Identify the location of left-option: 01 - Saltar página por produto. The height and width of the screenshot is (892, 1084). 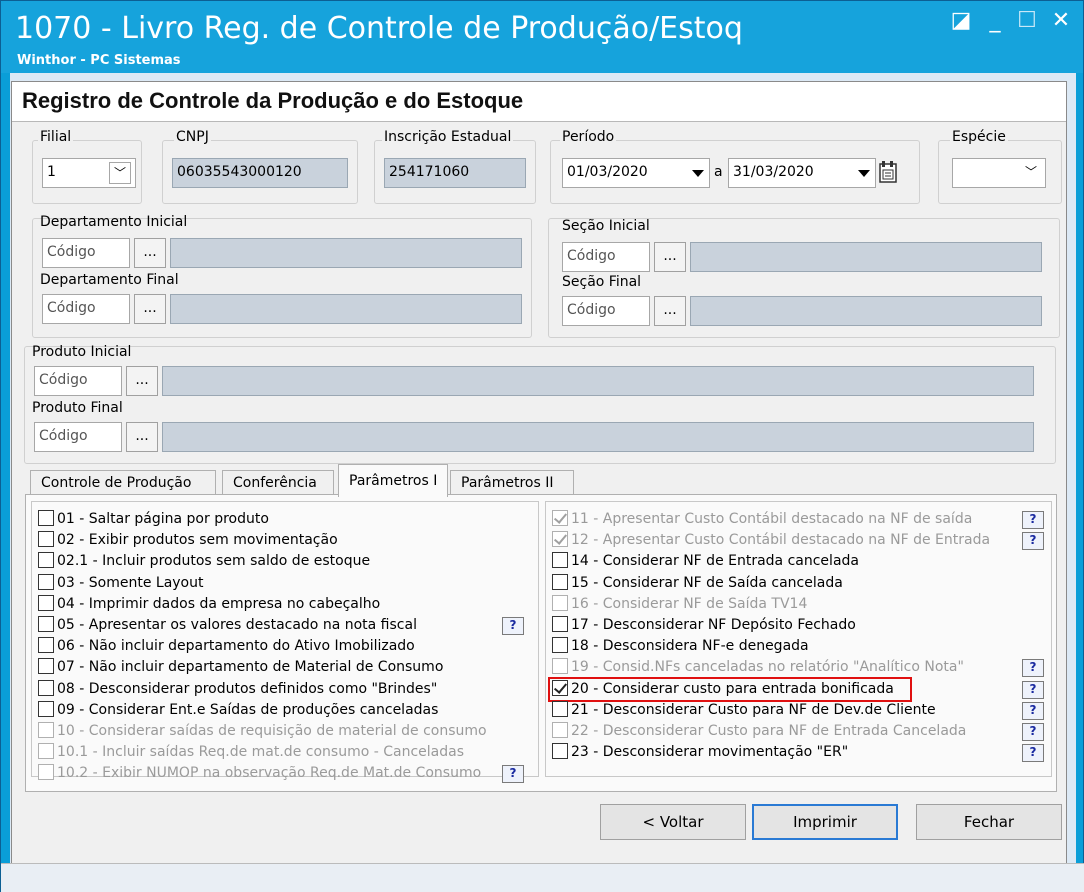
(153, 520).